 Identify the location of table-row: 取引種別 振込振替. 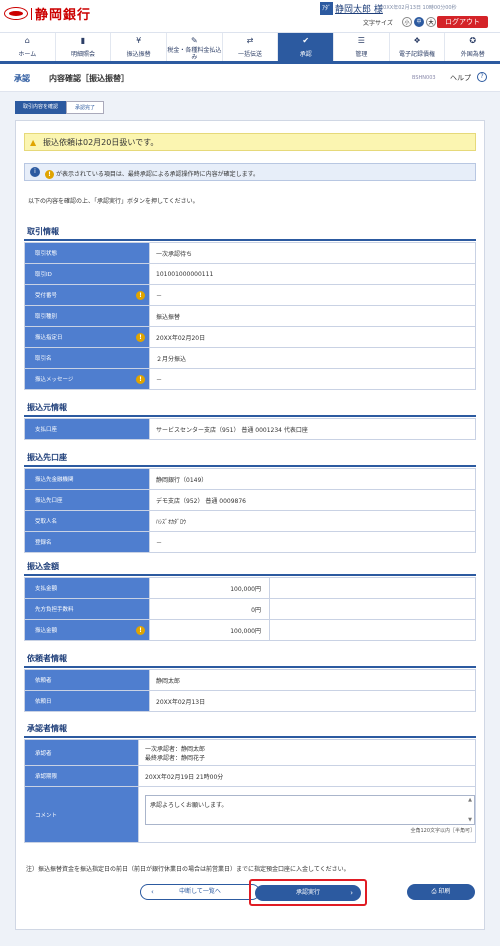
(250, 316).